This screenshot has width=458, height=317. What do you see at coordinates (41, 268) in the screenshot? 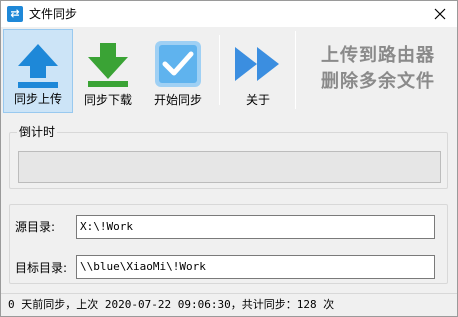
I see `target-dir-label: 目标目录:` at bounding box center [41, 268].